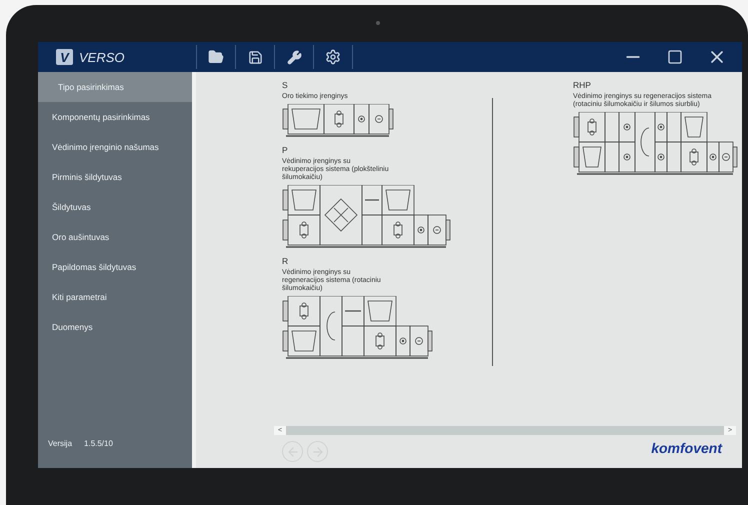  I want to click on sidebar-item: Duomenys, so click(115, 327).